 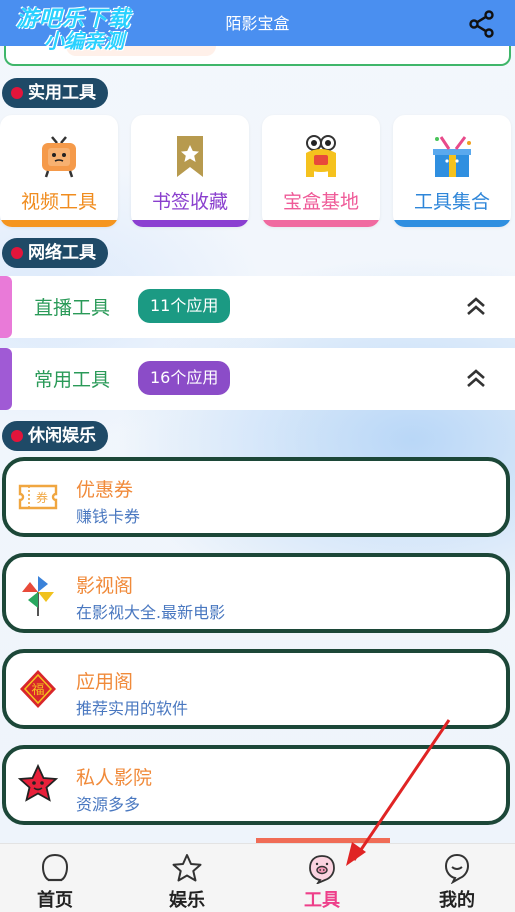 What do you see at coordinates (72, 380) in the screenshot?
I see `row-label: 常用工具` at bounding box center [72, 380].